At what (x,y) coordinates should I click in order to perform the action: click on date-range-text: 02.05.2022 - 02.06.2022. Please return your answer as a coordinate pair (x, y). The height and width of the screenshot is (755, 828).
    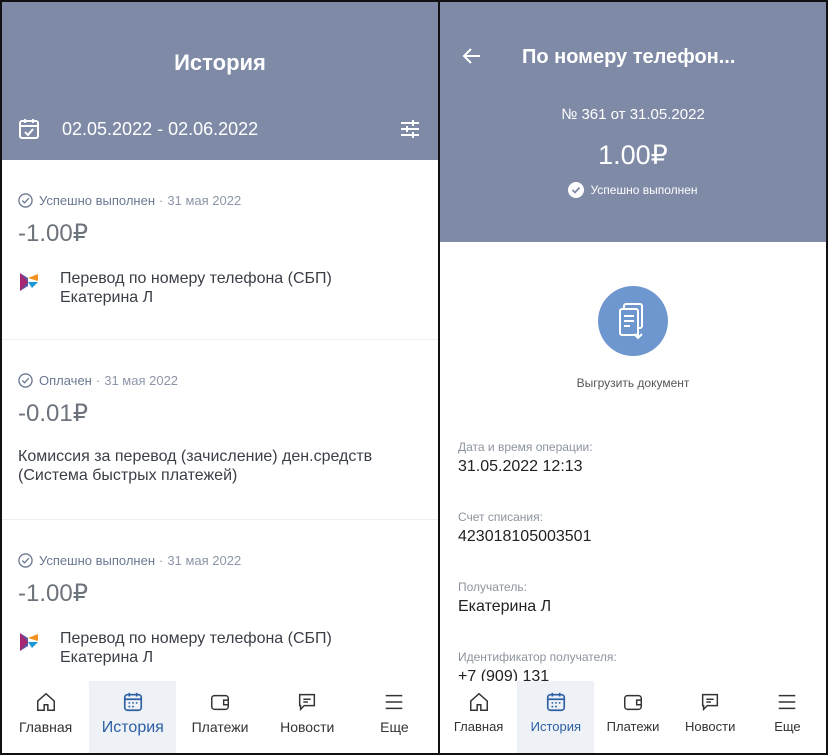
    Looking at the image, I should click on (230, 129).